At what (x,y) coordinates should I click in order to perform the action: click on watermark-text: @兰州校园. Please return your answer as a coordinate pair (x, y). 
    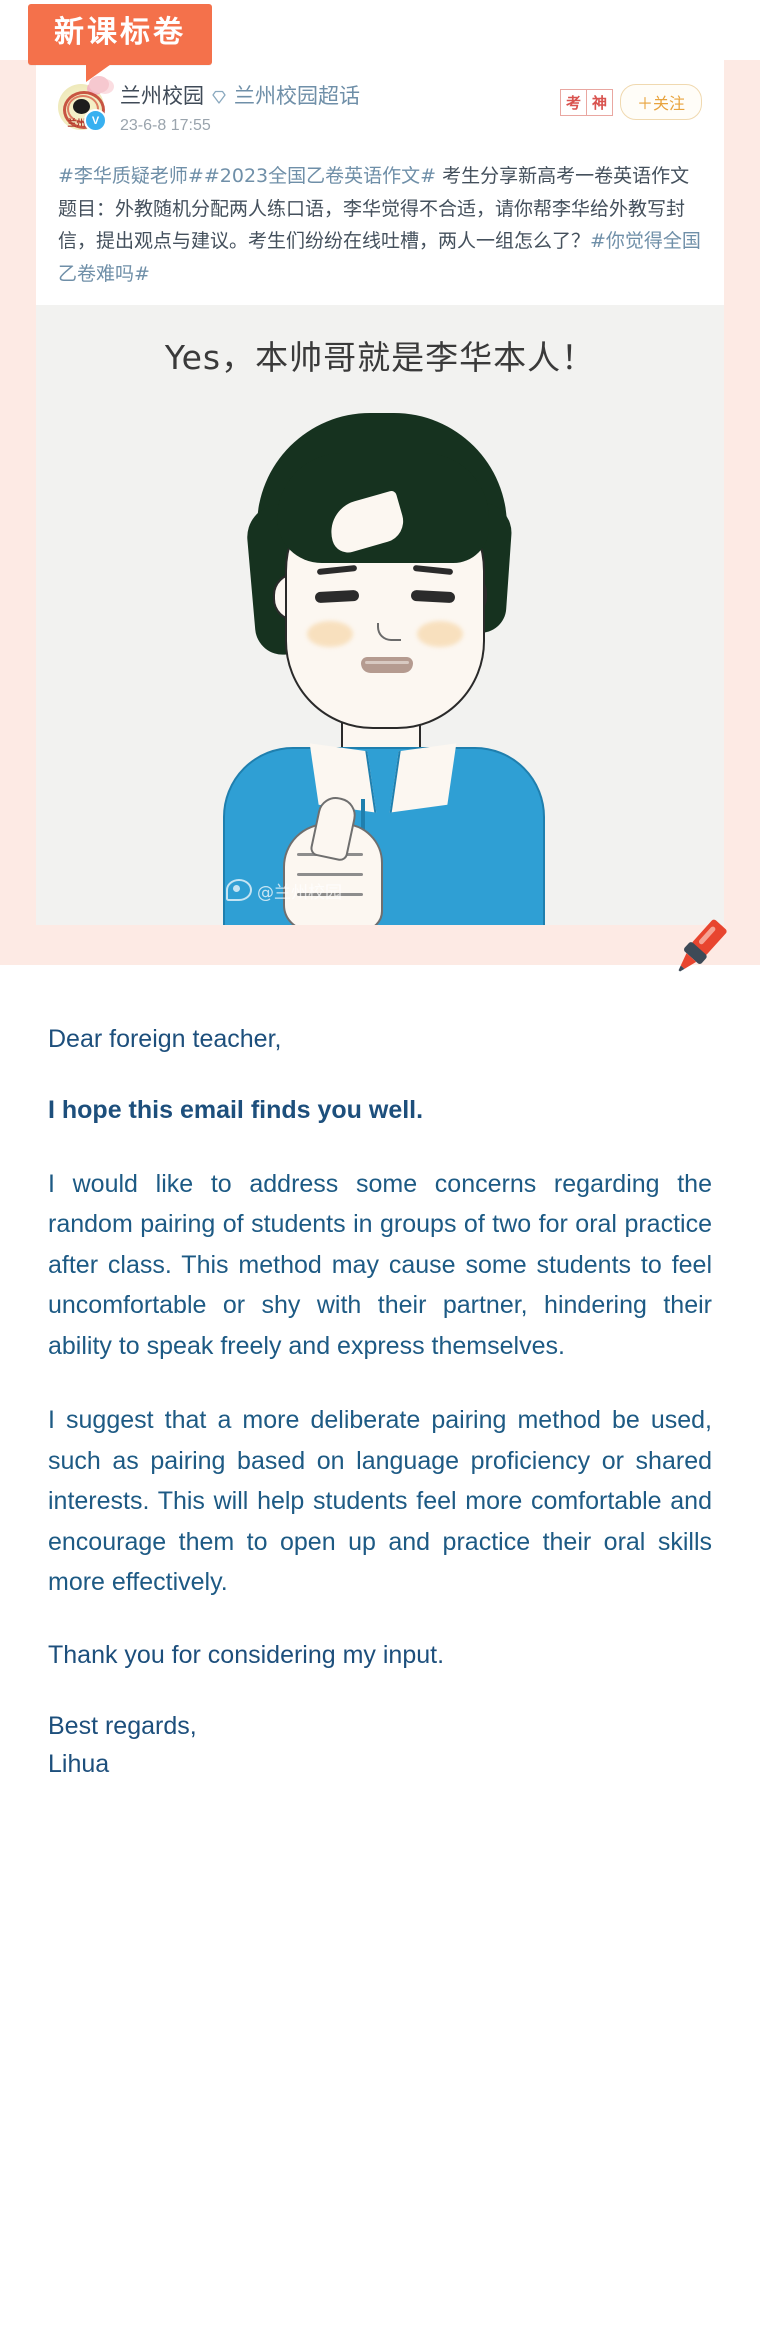
    Looking at the image, I should click on (299, 892).